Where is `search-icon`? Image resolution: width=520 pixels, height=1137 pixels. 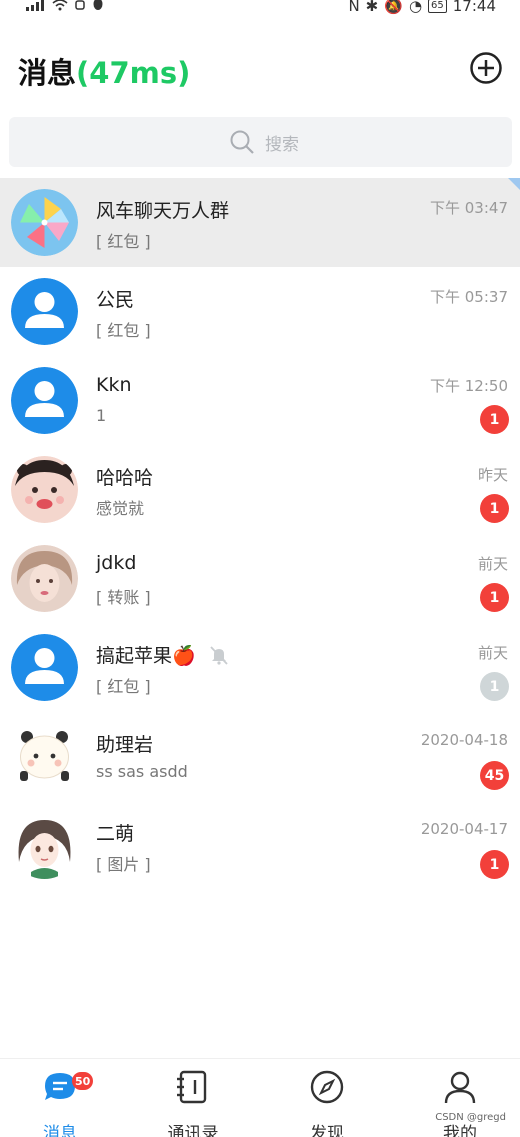 search-icon is located at coordinates (242, 142).